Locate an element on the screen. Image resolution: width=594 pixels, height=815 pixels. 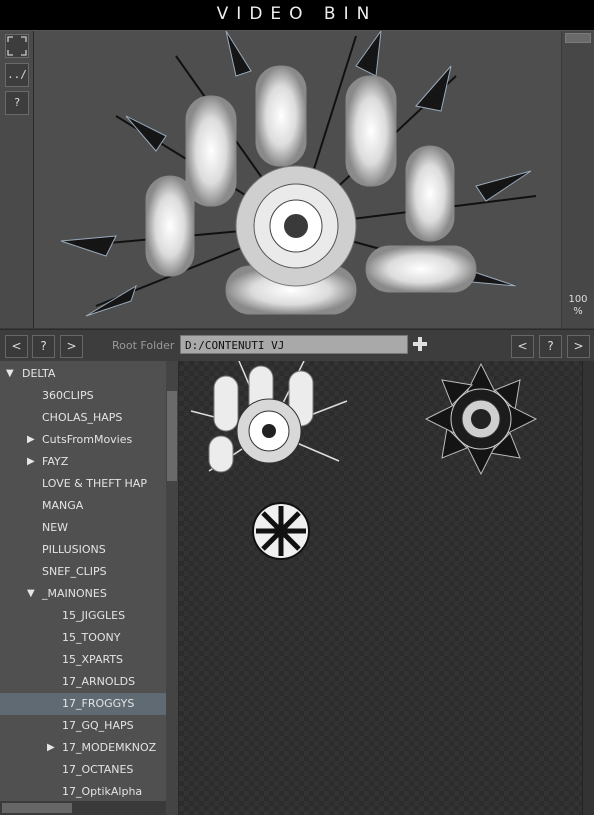
zoom-value: 100 is located at coordinates (578, 299).